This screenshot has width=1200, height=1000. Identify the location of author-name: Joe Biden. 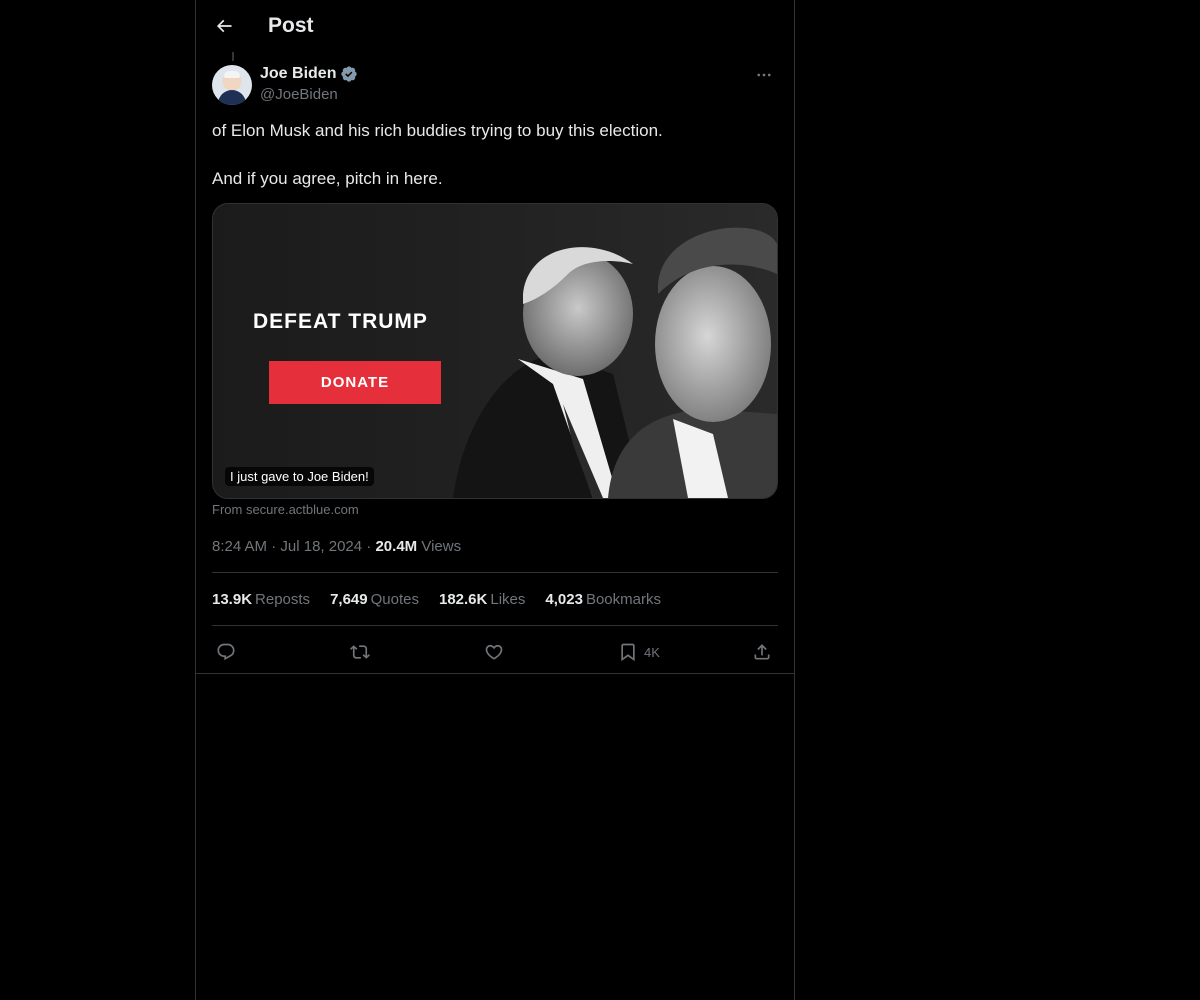
(298, 74).